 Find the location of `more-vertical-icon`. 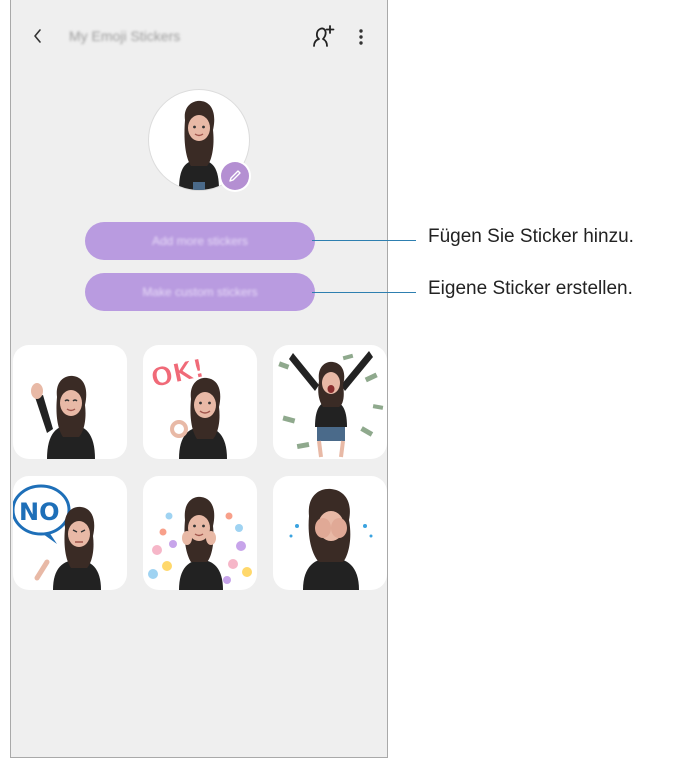

more-vertical-icon is located at coordinates (361, 37).